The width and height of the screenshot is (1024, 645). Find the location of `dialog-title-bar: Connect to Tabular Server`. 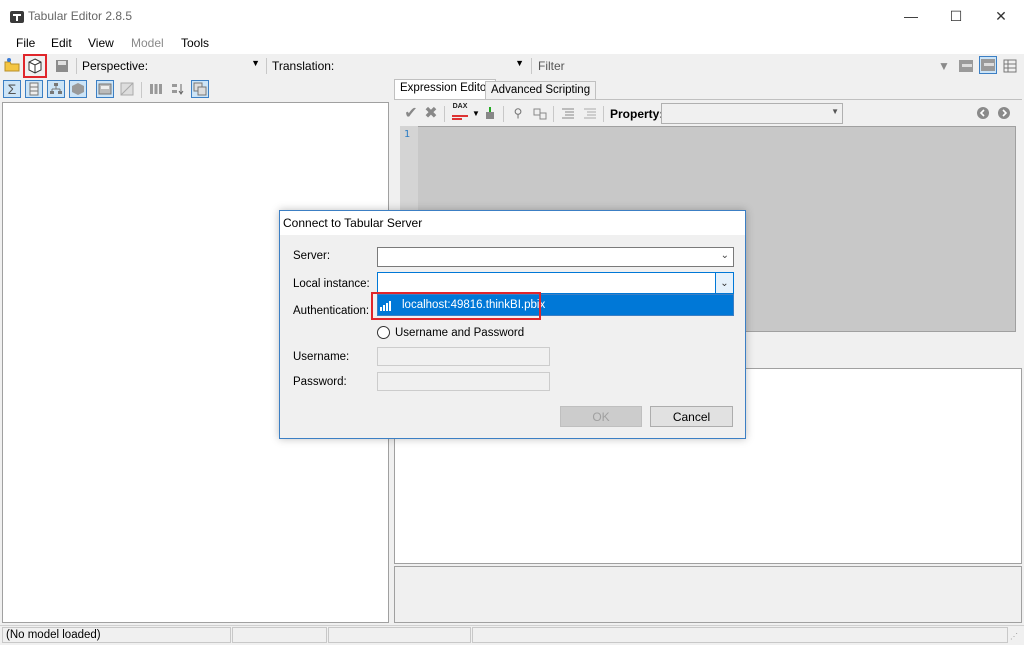

dialog-title-bar: Connect to Tabular Server is located at coordinates (512, 223).